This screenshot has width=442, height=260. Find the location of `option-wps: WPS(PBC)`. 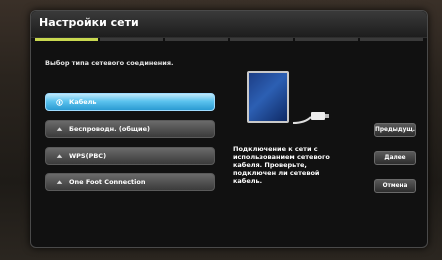

option-wps: WPS(PBC) is located at coordinates (130, 156).